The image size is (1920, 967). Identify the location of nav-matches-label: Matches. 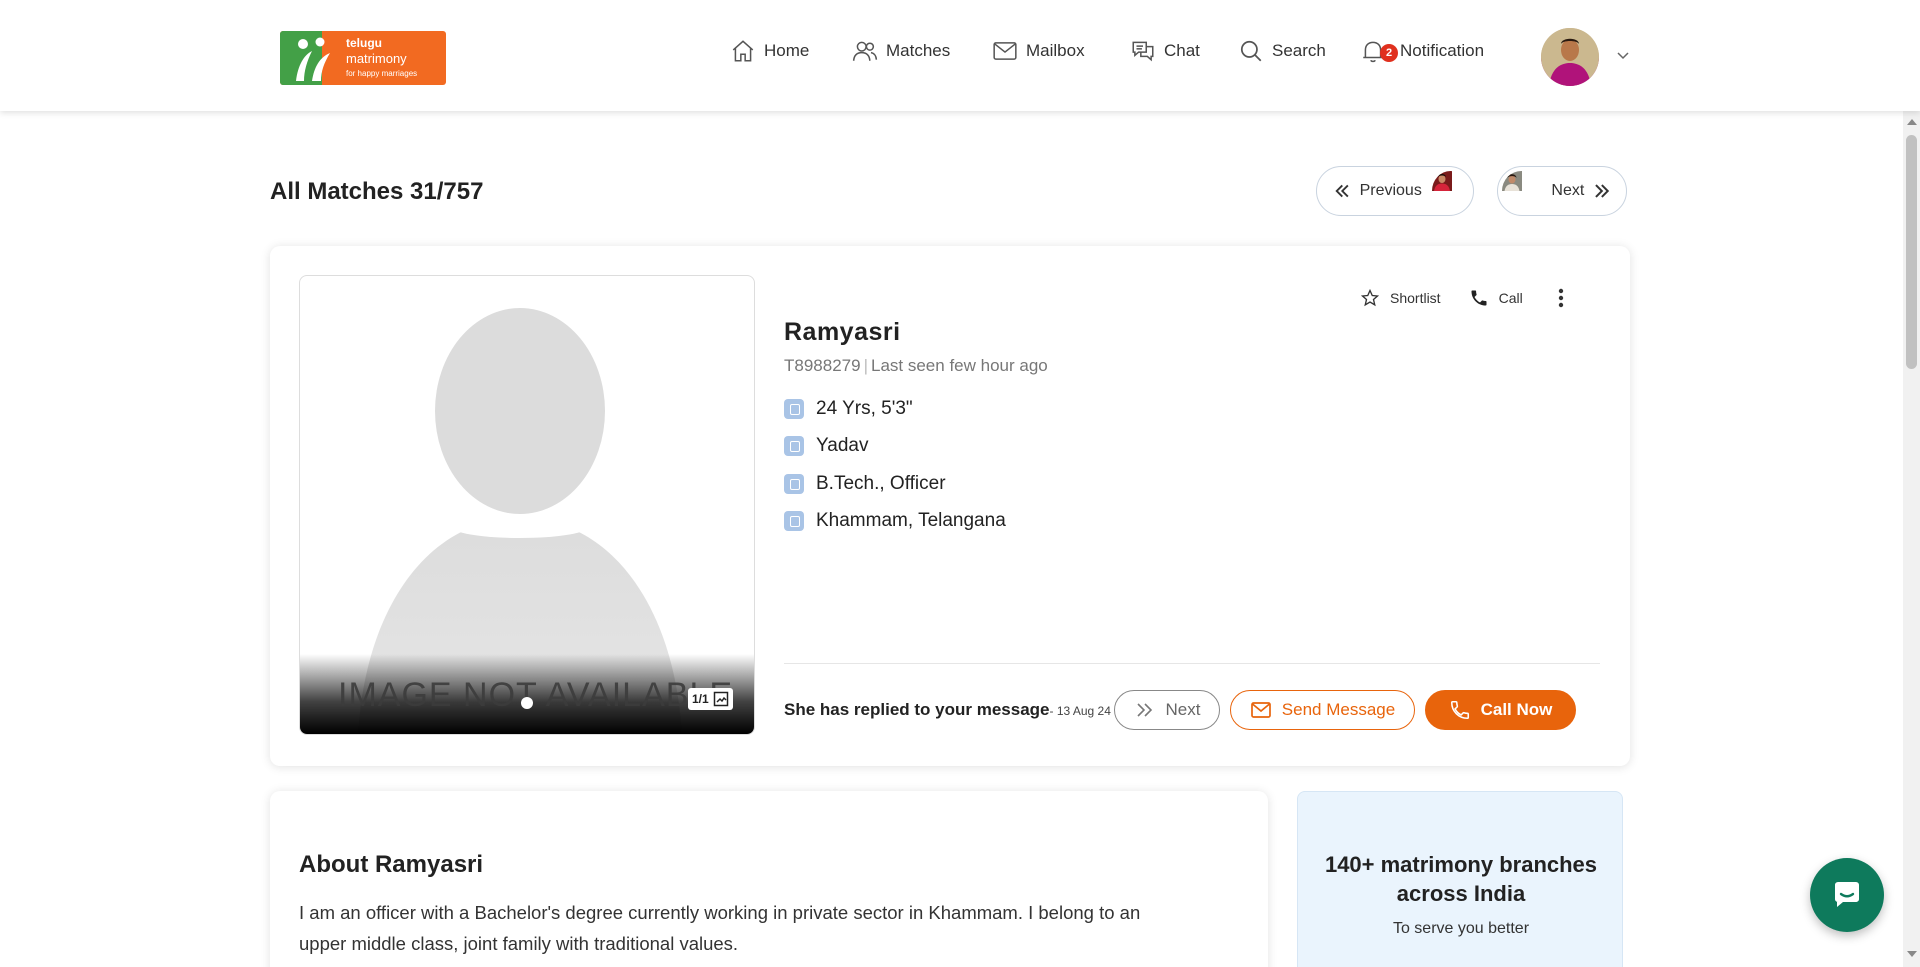
(918, 50).